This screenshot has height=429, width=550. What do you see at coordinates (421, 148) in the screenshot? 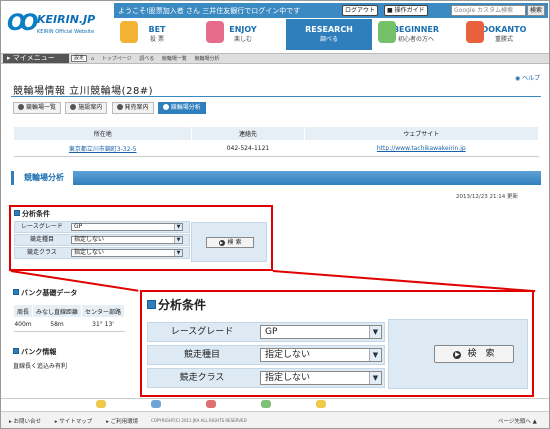
I see `website-link: http://www.tachikawakeirin.jp` at bounding box center [421, 148].